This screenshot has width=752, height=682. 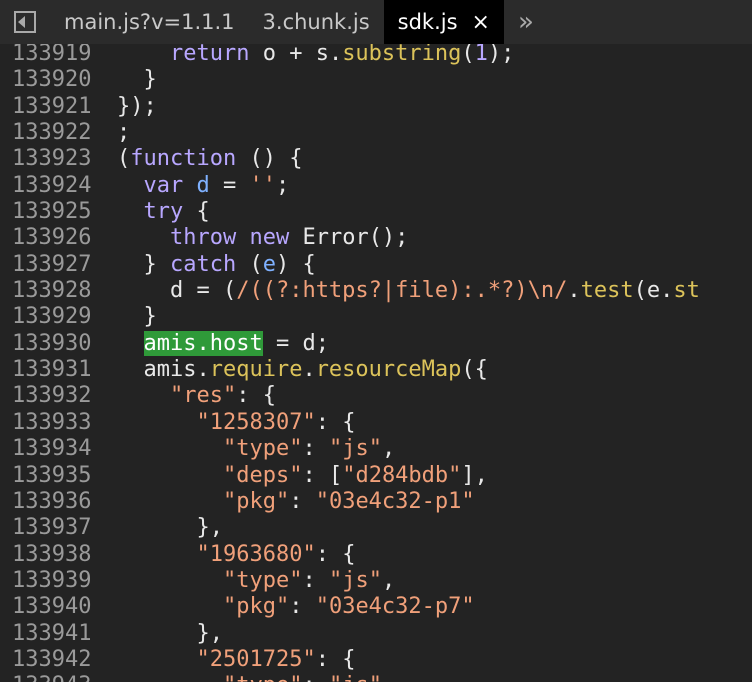 I want to click on code-line: 133940 "pkg": "03e4c32-p7", so click(x=350, y=607).